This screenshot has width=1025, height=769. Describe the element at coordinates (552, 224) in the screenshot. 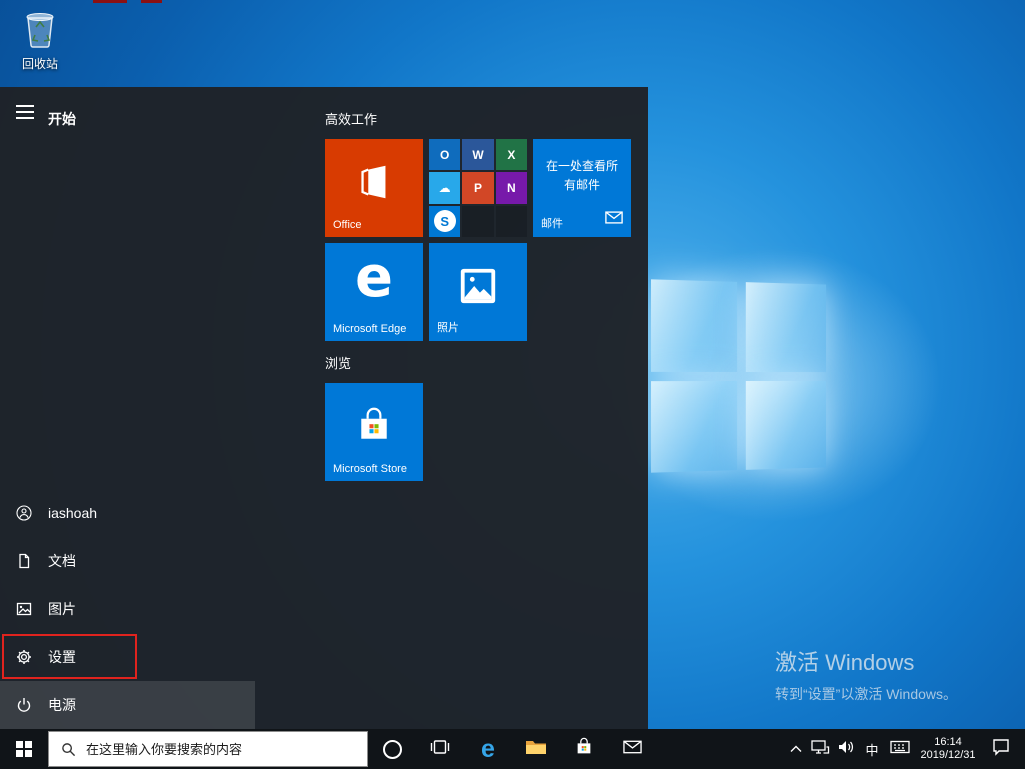

I see `mail-tile-label: 邮件` at that location.